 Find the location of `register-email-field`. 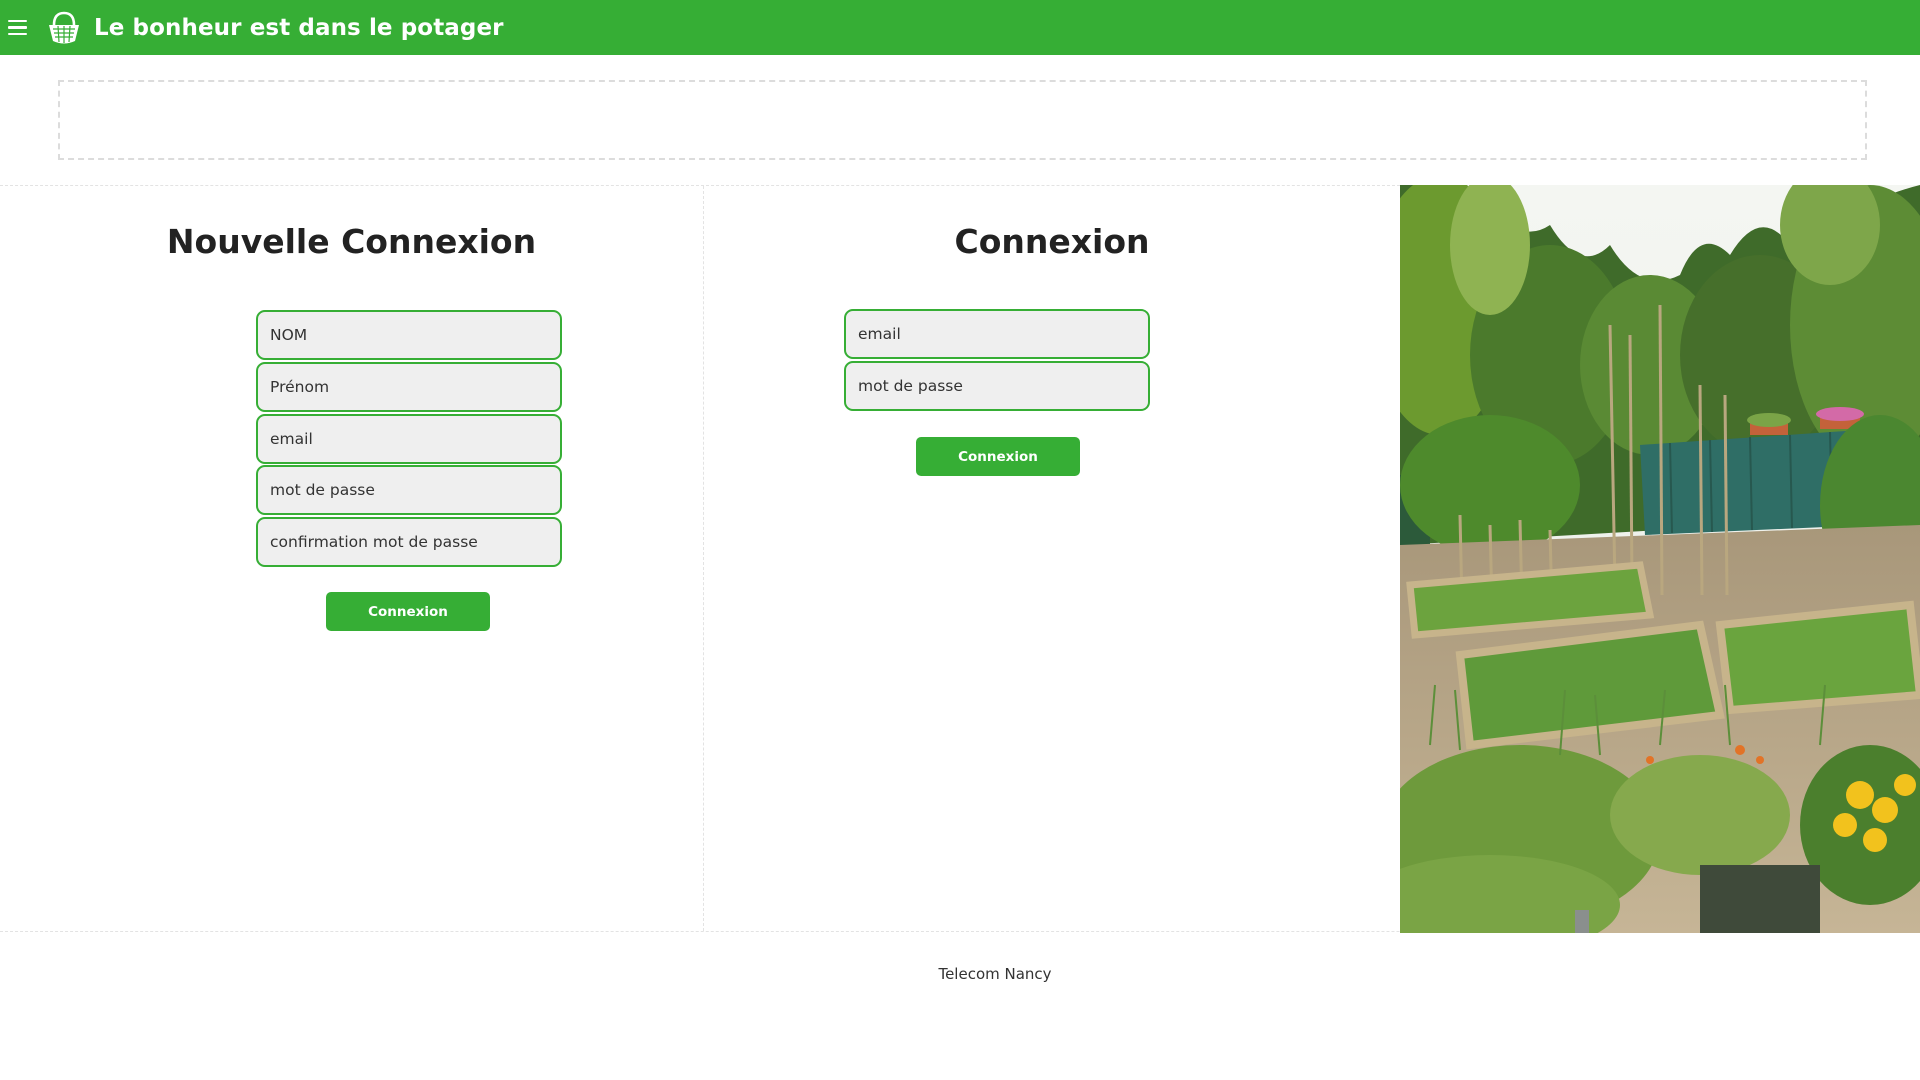

register-email-field is located at coordinates (409, 439).